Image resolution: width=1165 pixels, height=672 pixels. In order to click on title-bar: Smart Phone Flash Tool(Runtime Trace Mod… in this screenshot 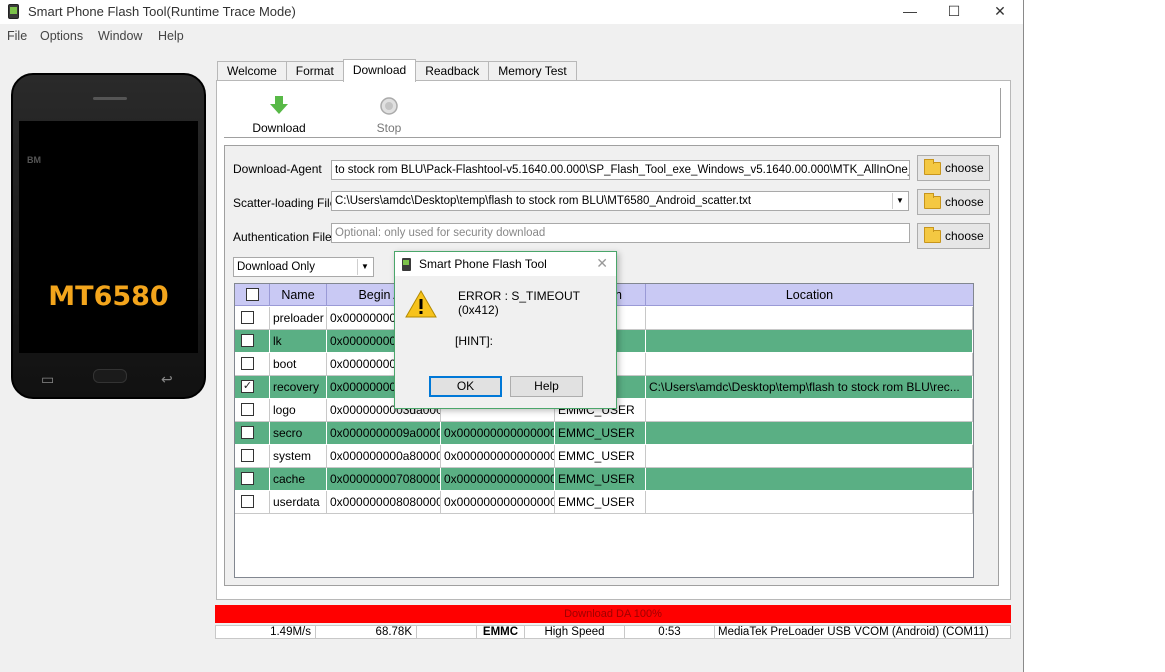, I will do `click(511, 12)`.